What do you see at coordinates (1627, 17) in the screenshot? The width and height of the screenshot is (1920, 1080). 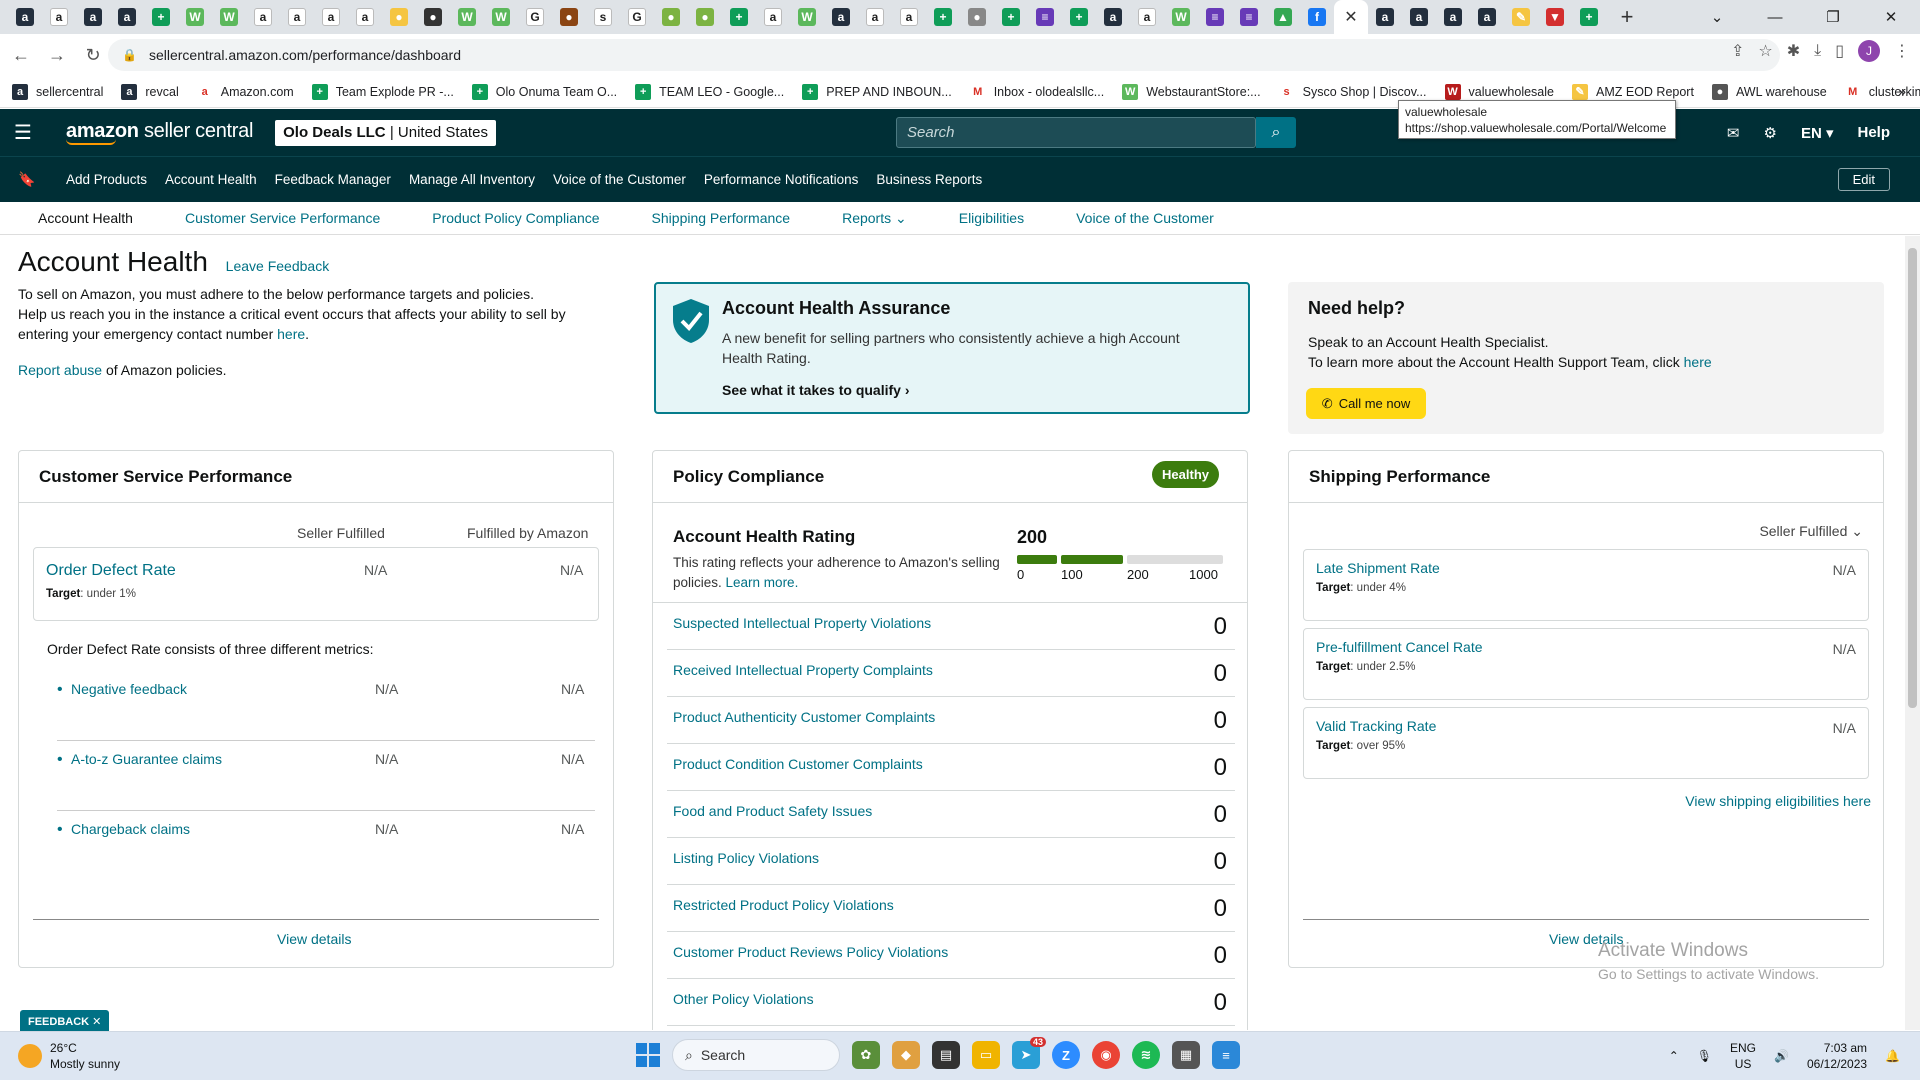 I see `new-tab-icon: +` at bounding box center [1627, 17].